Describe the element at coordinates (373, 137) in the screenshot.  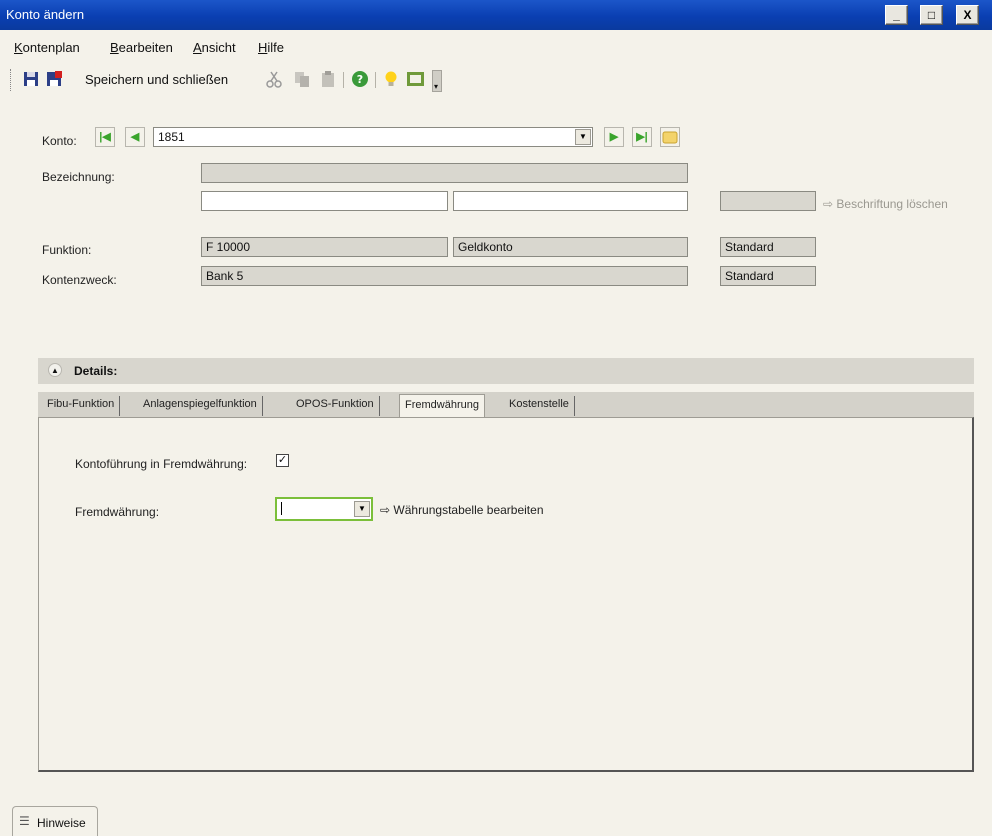
I see `konto-combobox: 1851 ▼` at that location.